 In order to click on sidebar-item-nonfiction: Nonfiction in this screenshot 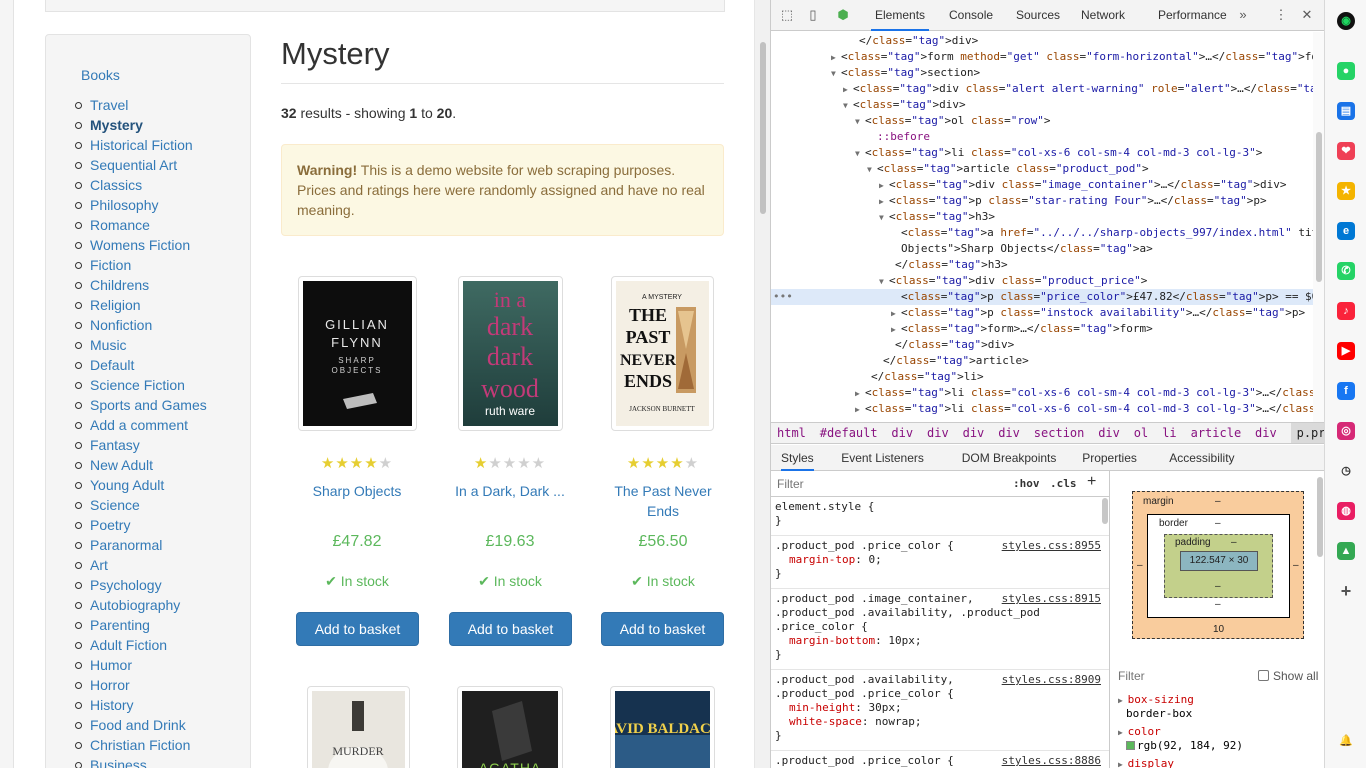, I will do `click(141, 325)`.